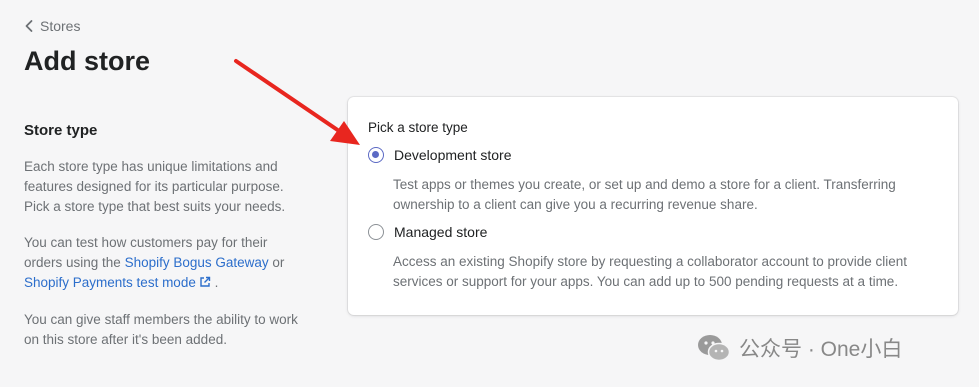  Describe the element at coordinates (821, 349) in the screenshot. I see `watermark-text: 公众号 · One小白` at that location.